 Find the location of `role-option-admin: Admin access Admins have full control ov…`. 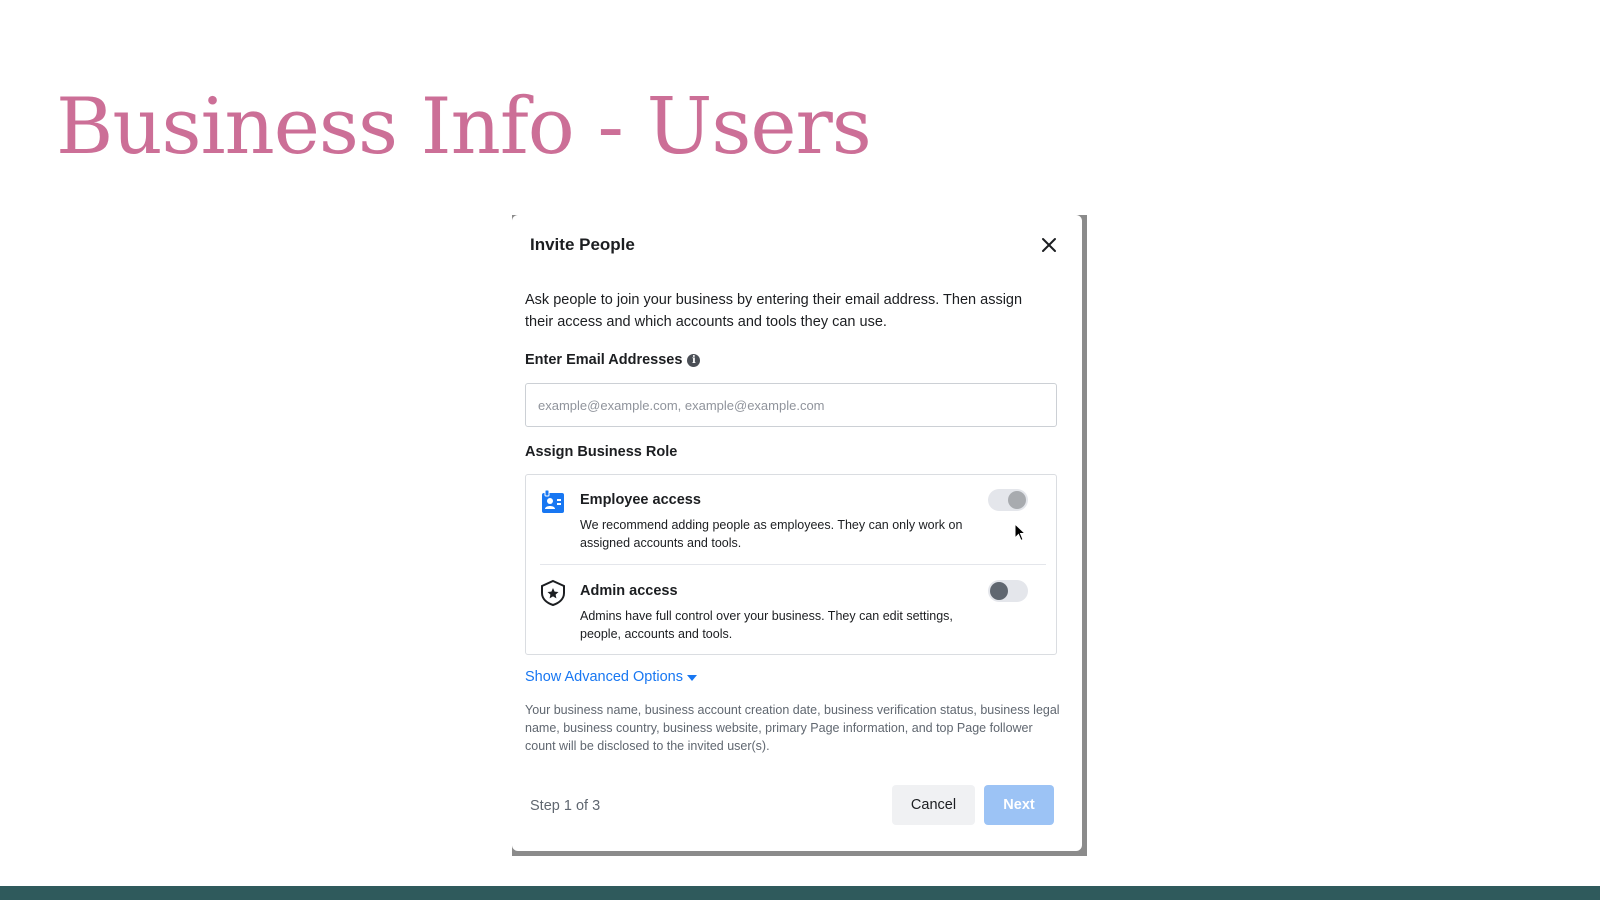

role-option-admin: Admin access Admins have full control ov… is located at coordinates (791, 611).